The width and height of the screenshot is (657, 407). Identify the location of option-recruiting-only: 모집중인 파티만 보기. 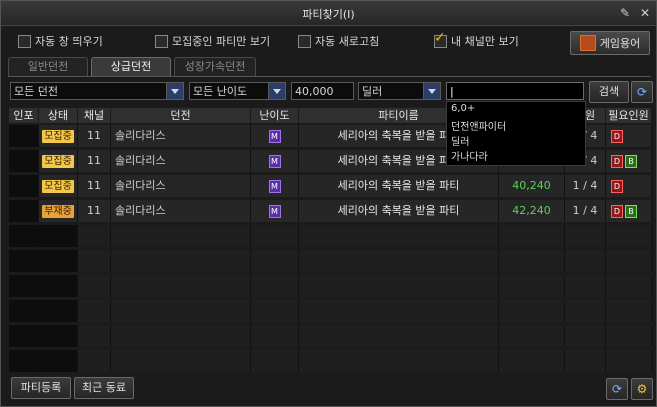
(212, 41).